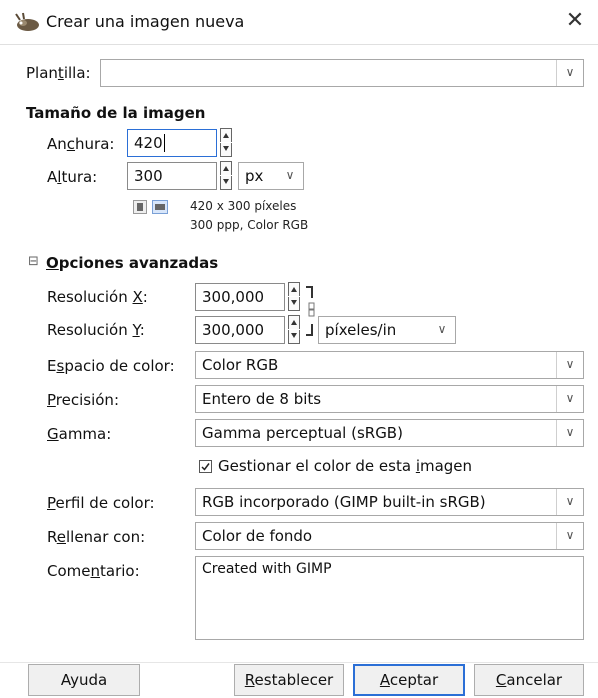  I want to click on ok-button: Aceptar, so click(409, 680).